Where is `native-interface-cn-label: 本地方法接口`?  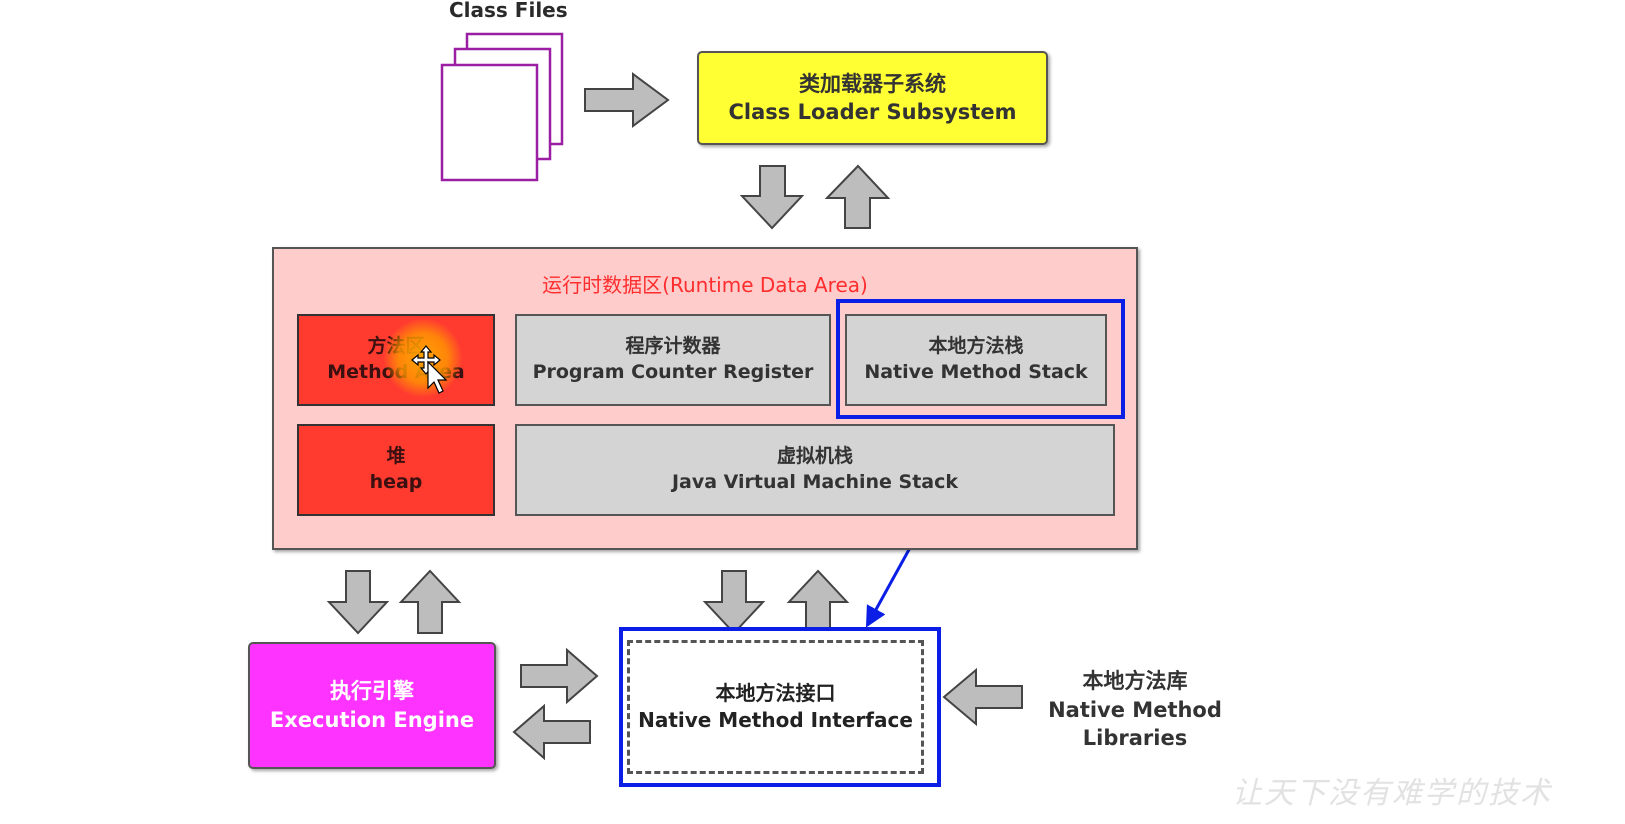
native-interface-cn-label: 本地方法接口 is located at coordinates (775, 693).